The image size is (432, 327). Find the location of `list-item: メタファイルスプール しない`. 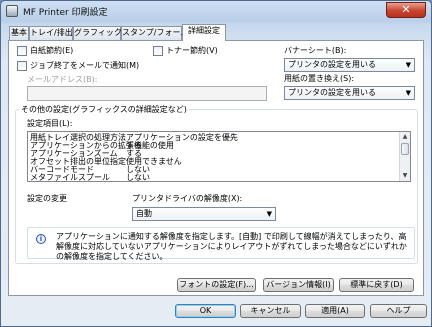

list-item: メタファイルスプール しない is located at coordinates (90, 177).